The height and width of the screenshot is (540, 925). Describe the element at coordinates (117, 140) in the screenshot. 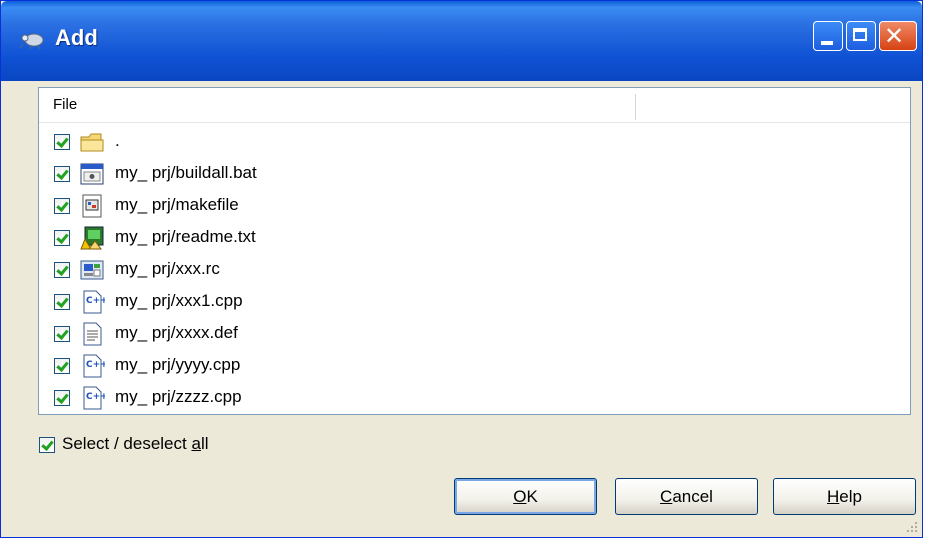

I see `file-name: .` at that location.